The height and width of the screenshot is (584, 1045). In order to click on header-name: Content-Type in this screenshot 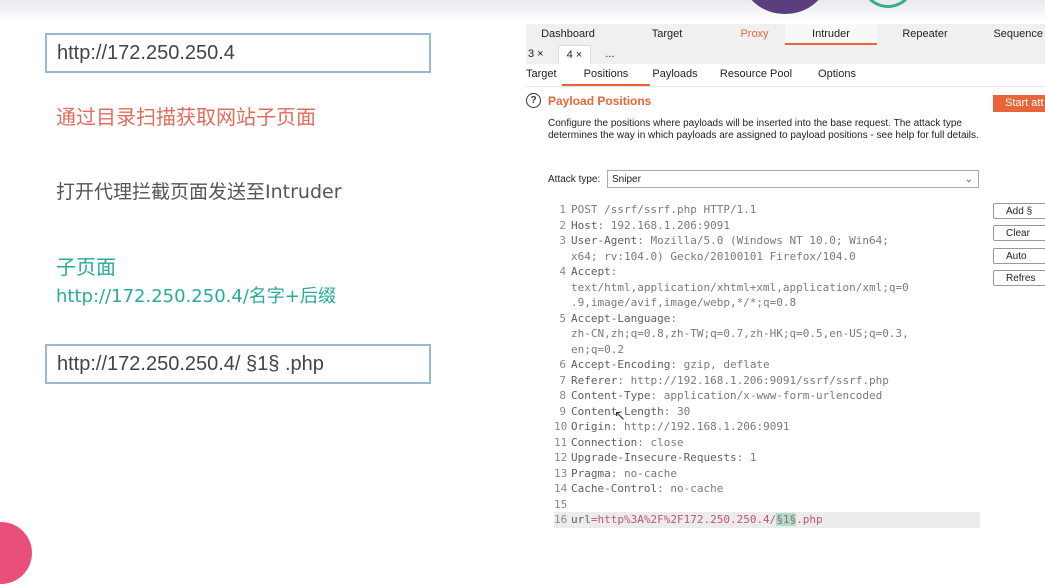, I will do `click(611, 395)`.